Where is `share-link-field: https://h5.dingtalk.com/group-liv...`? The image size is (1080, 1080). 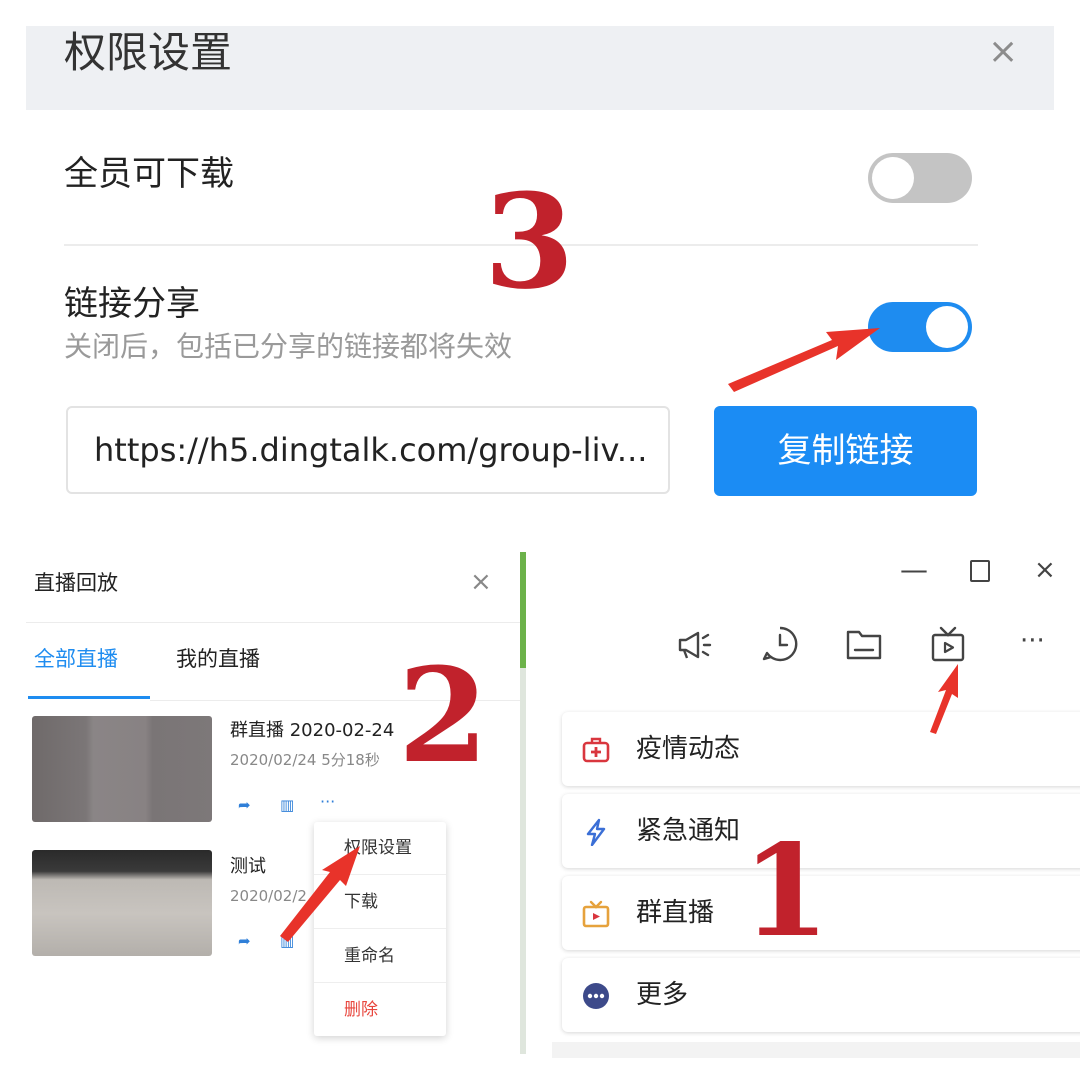
share-link-field: https://h5.dingtalk.com/group-liv... is located at coordinates (368, 450).